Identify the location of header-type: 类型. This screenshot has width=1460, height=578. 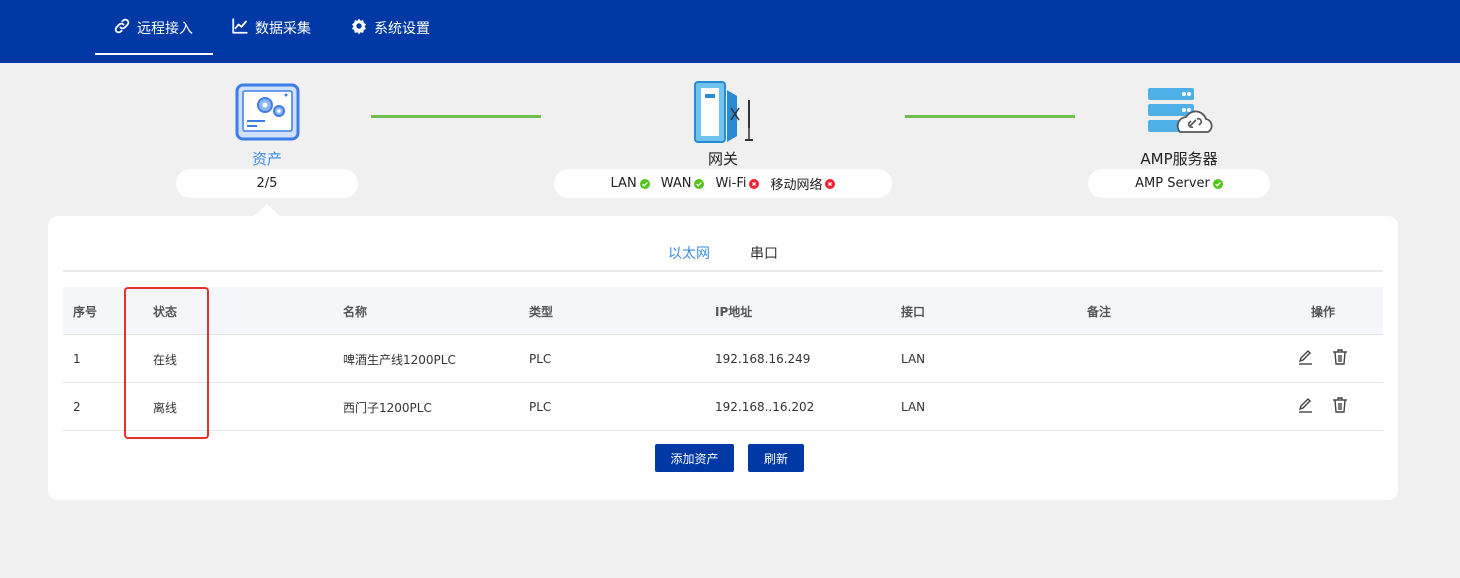
(541, 311).